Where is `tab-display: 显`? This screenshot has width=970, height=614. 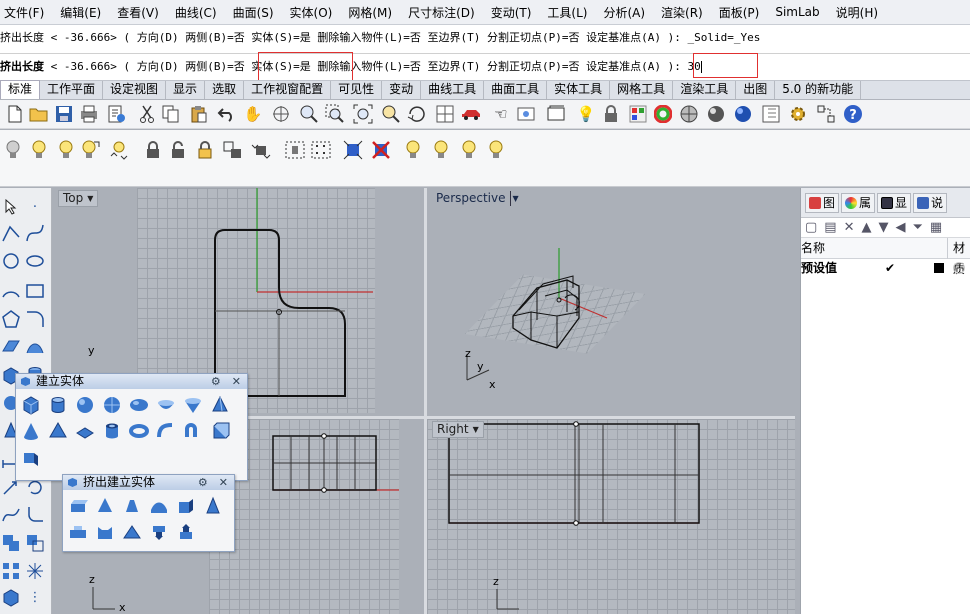
tab-display: 显 is located at coordinates (894, 202).